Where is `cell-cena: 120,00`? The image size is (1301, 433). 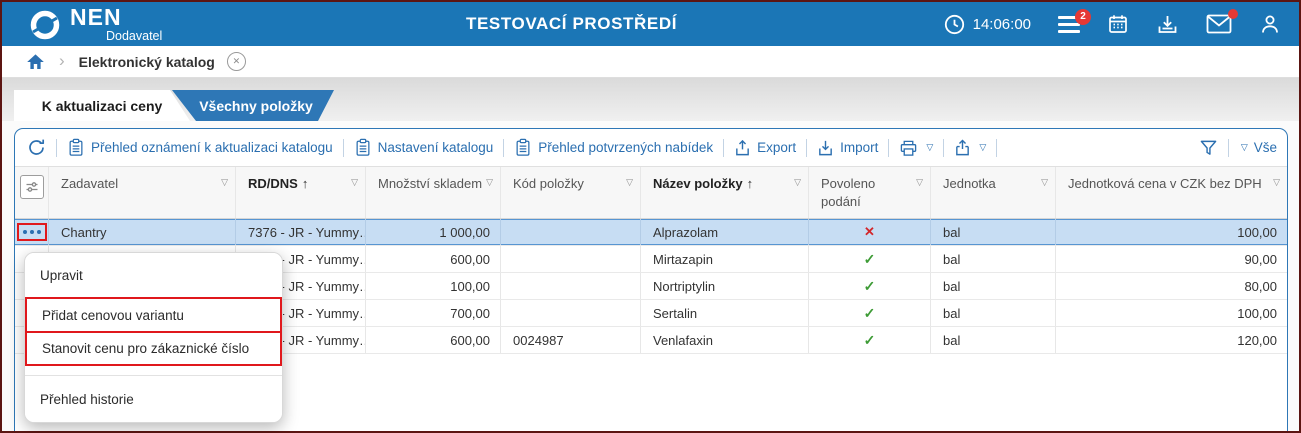
cell-cena: 120,00 is located at coordinates (1257, 340).